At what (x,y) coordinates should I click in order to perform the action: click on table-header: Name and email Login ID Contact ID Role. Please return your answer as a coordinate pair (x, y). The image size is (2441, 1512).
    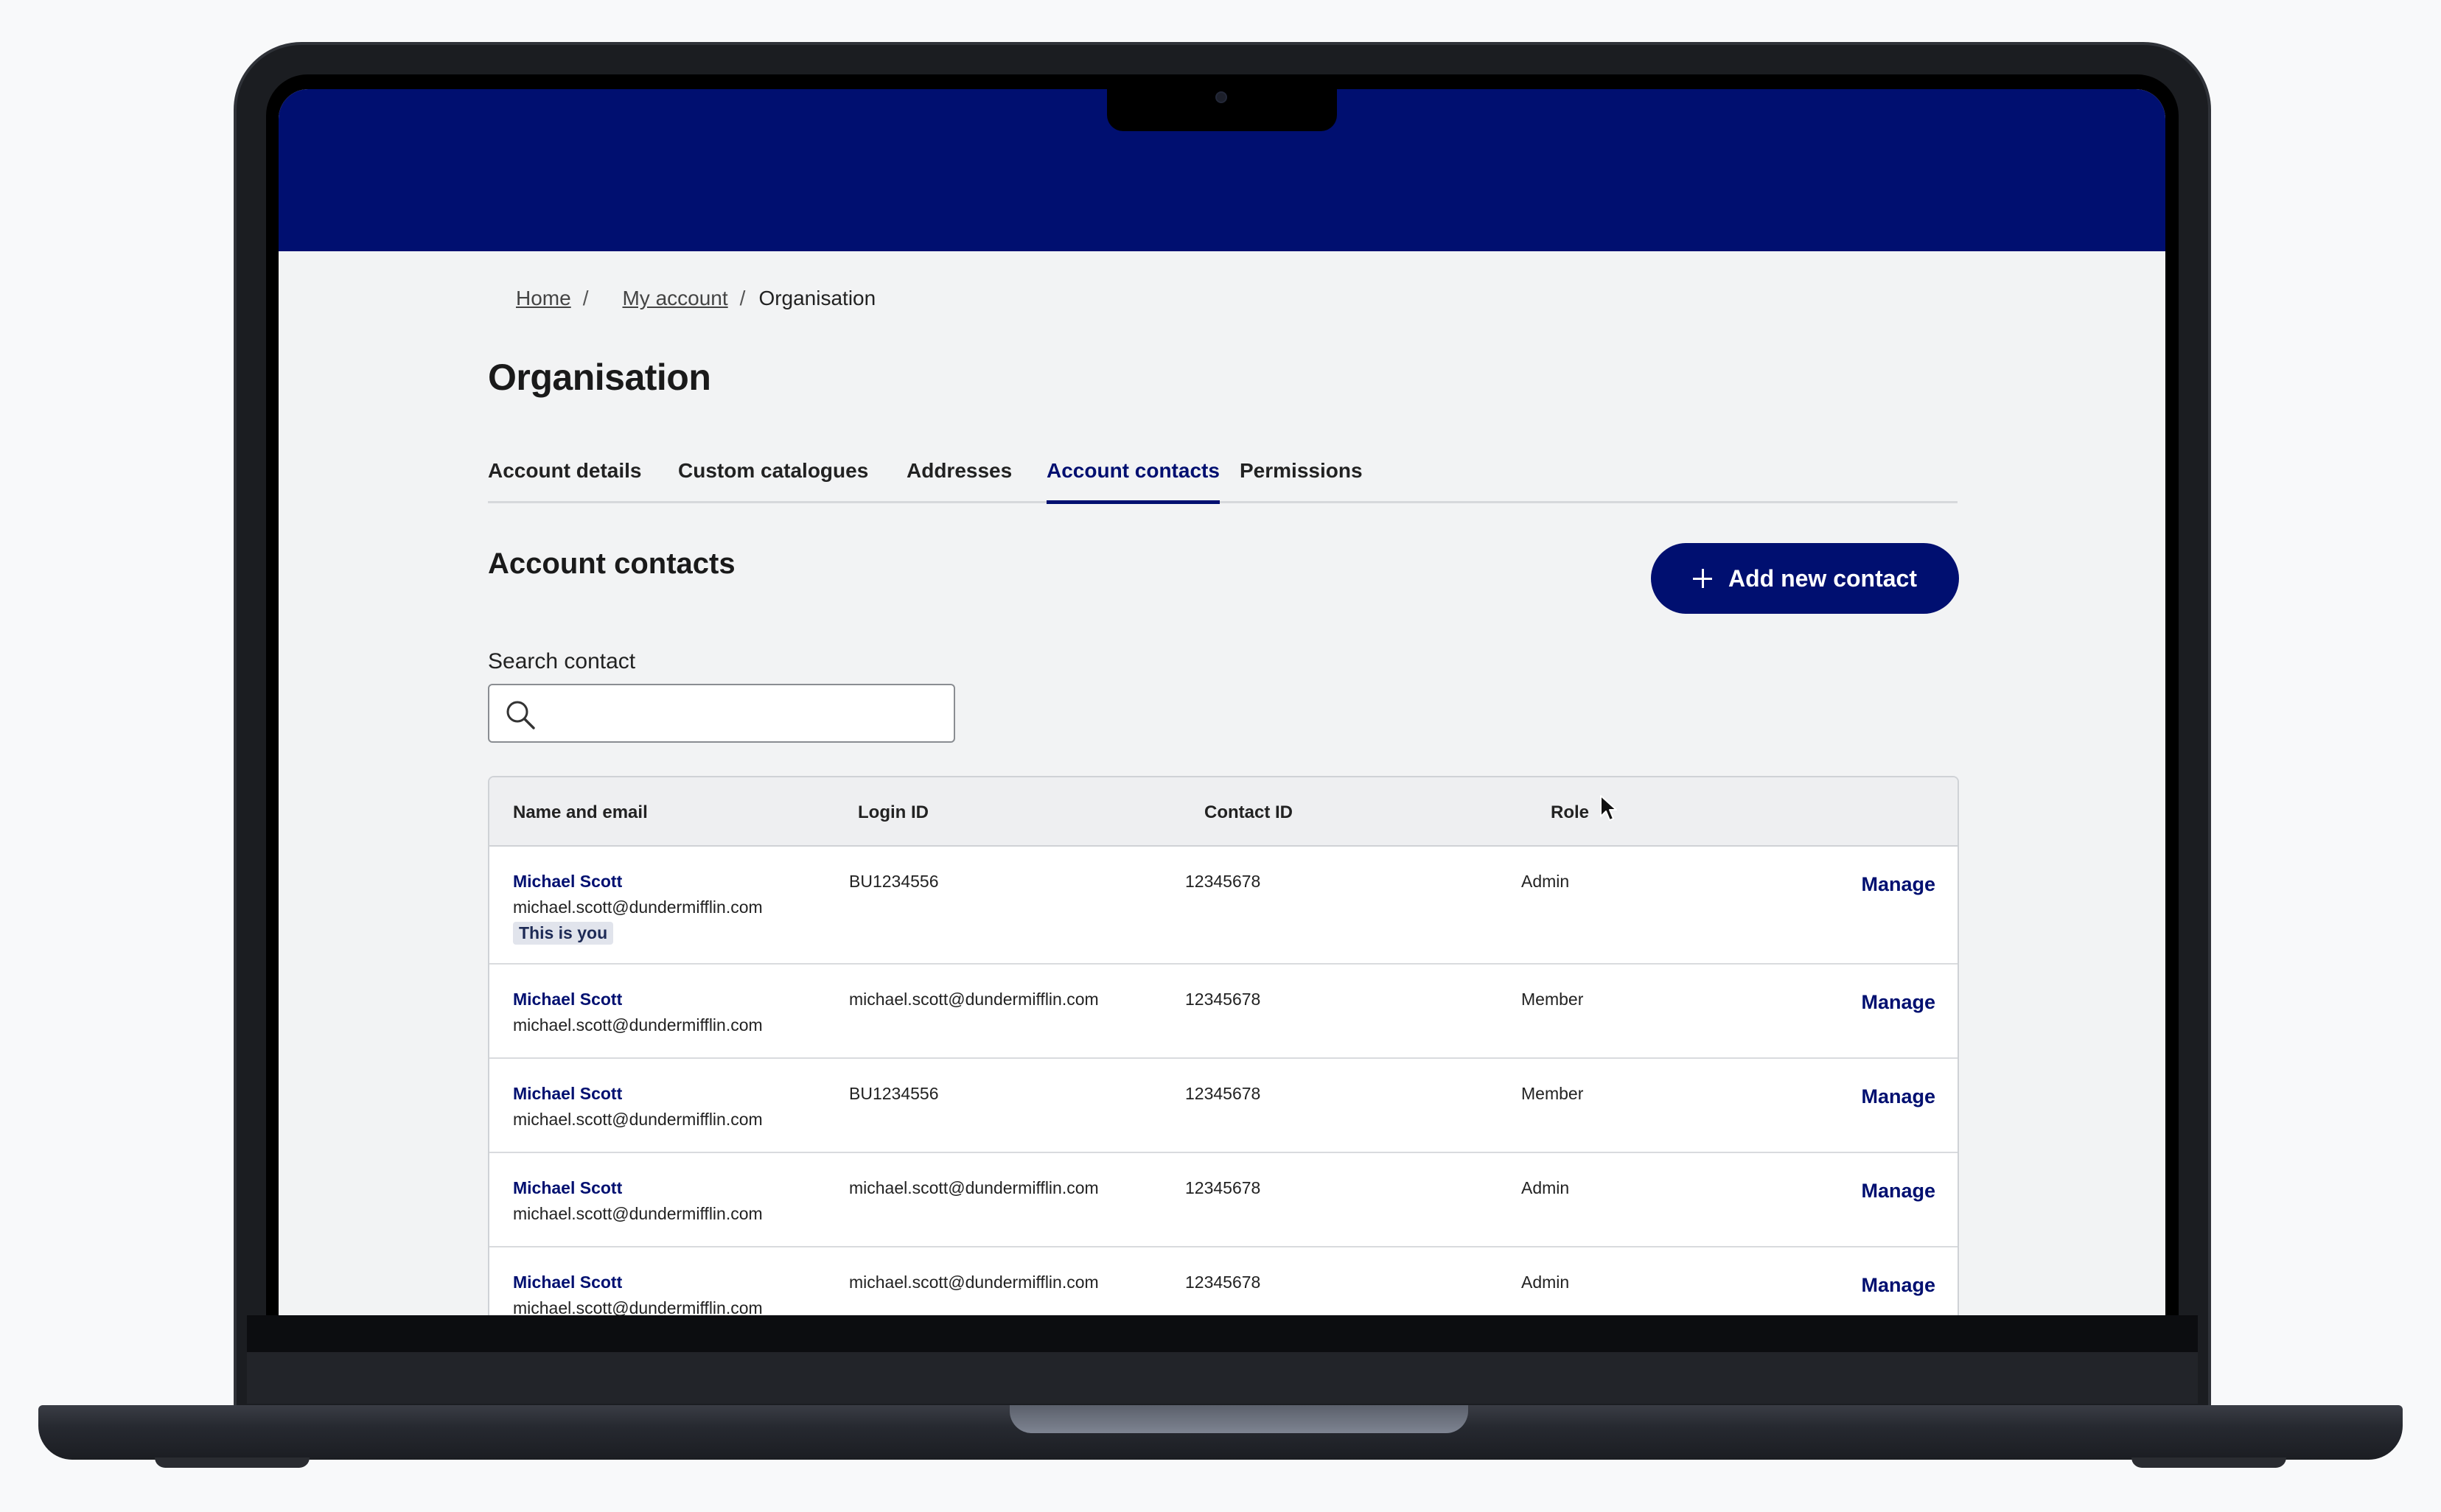
    Looking at the image, I should click on (1223, 812).